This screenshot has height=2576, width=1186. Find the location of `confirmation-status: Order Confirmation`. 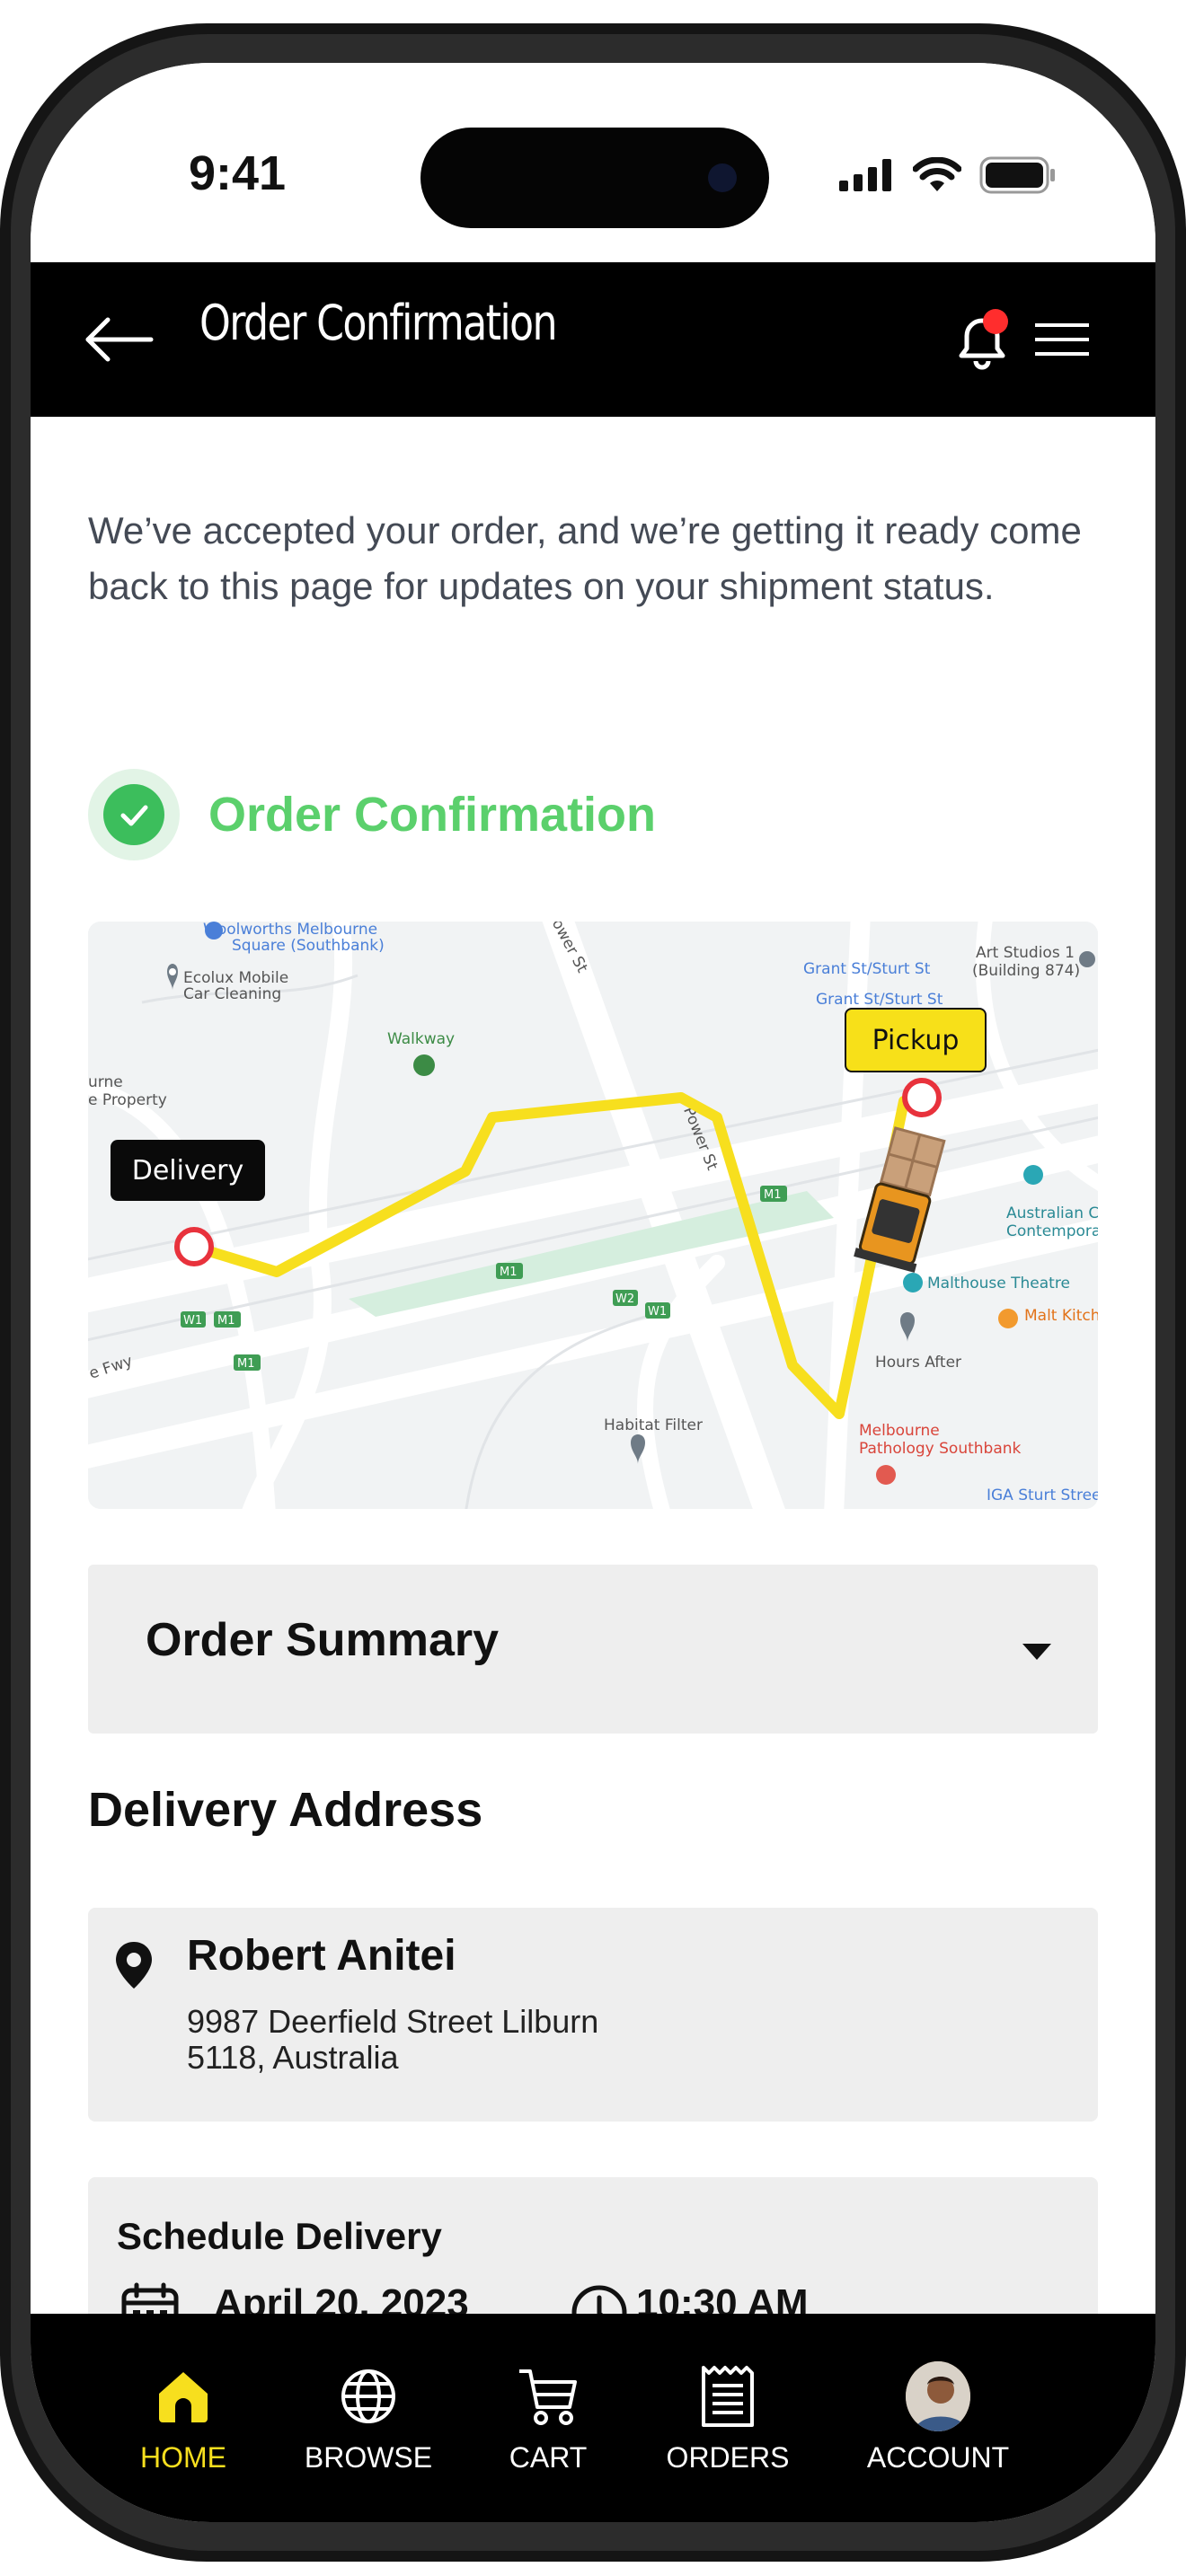

confirmation-status: Order Confirmation is located at coordinates (372, 814).